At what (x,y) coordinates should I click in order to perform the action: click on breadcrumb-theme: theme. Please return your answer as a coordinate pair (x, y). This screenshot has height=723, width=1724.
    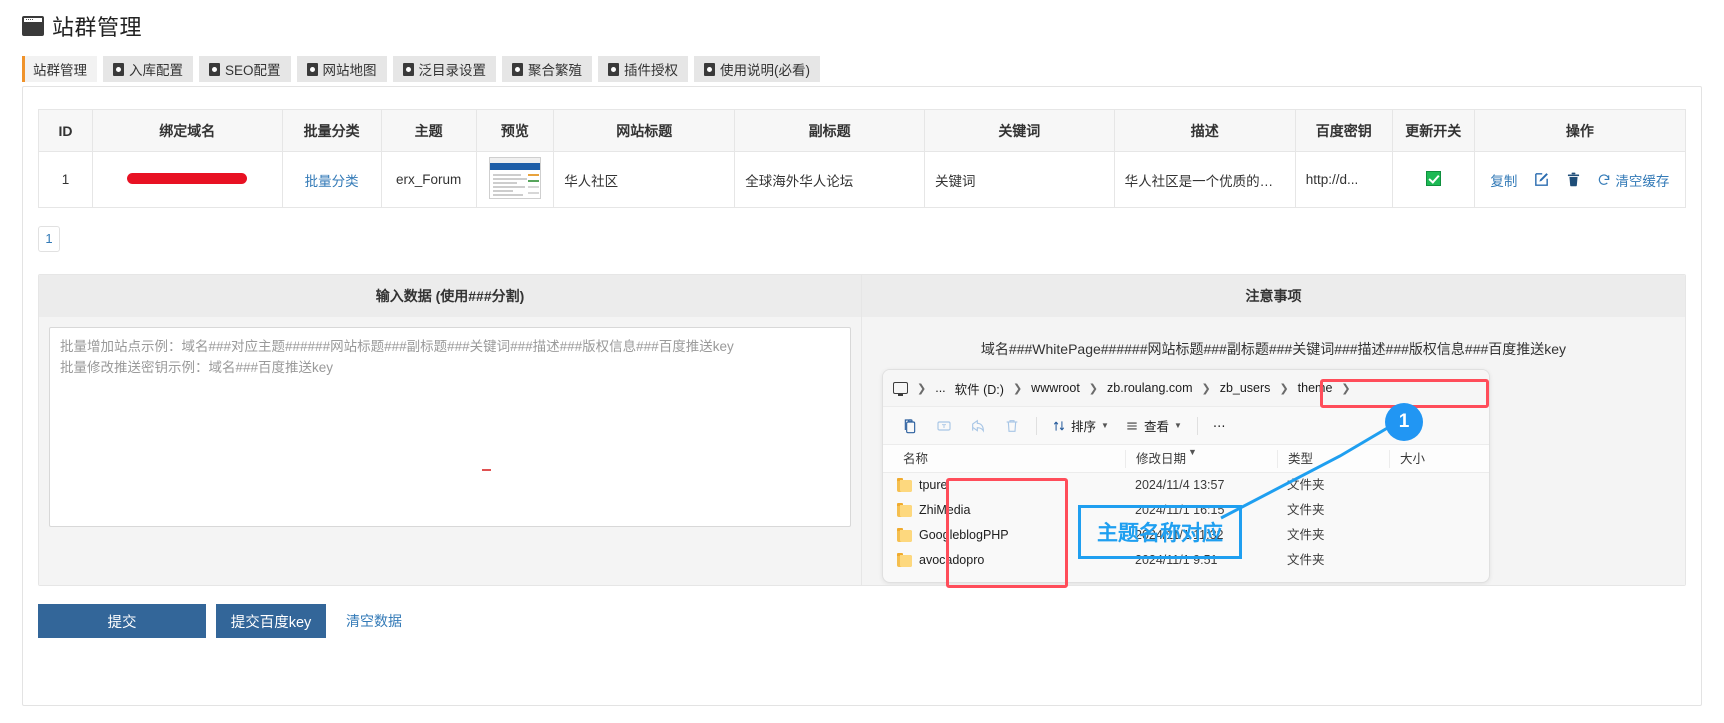
    Looking at the image, I should click on (1315, 388).